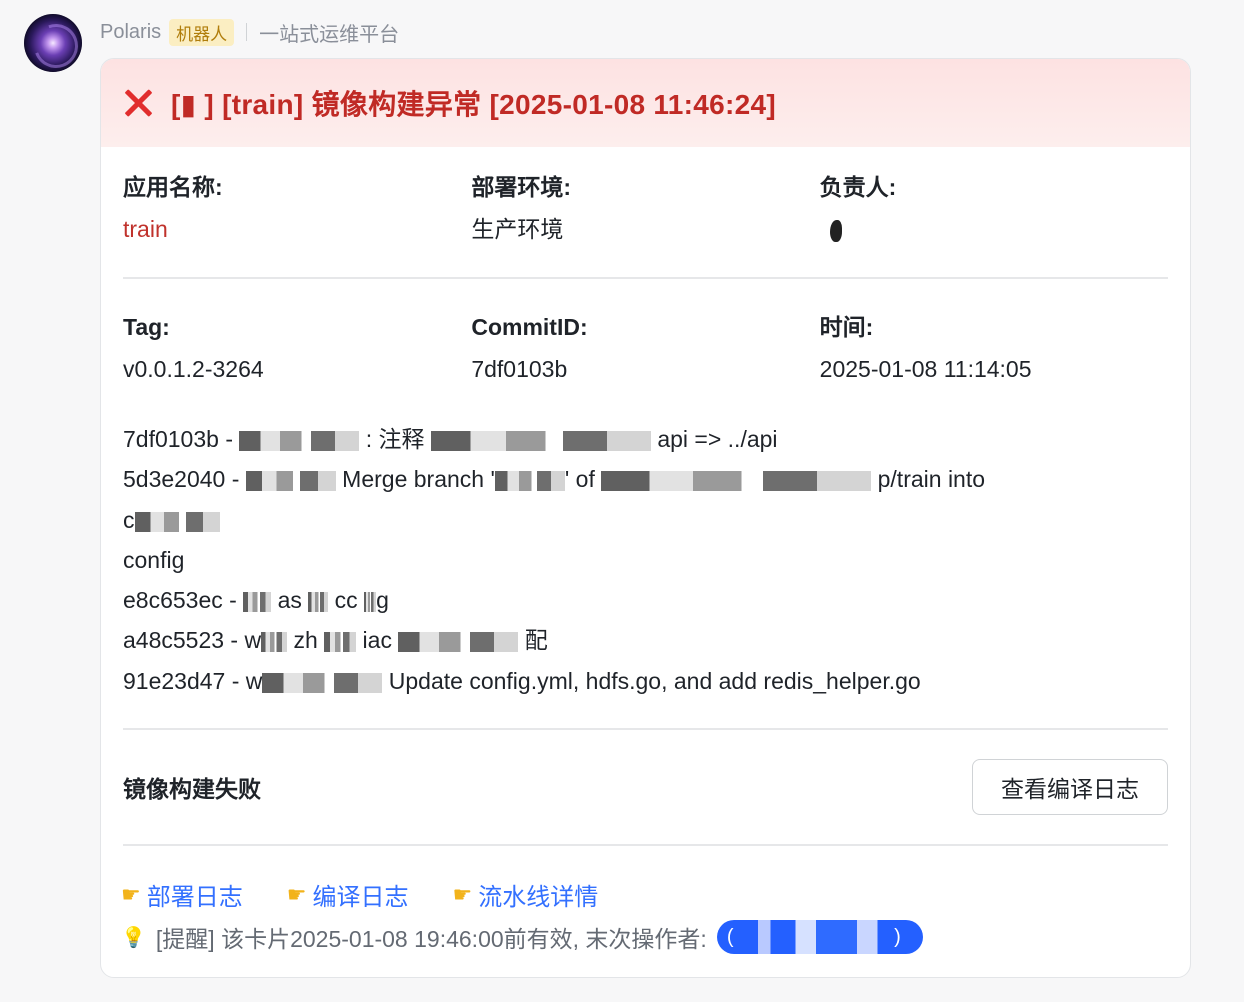  I want to click on field-time: 时间: 2025-01-08 11:14:05, so click(994, 349).